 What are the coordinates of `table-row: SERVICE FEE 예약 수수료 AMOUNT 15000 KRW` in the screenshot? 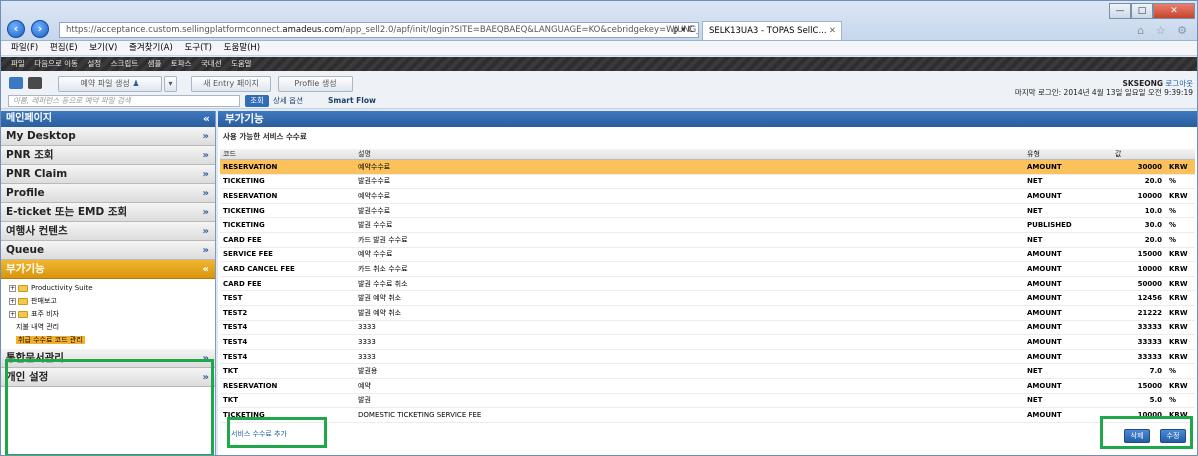 It's located at (707, 255).